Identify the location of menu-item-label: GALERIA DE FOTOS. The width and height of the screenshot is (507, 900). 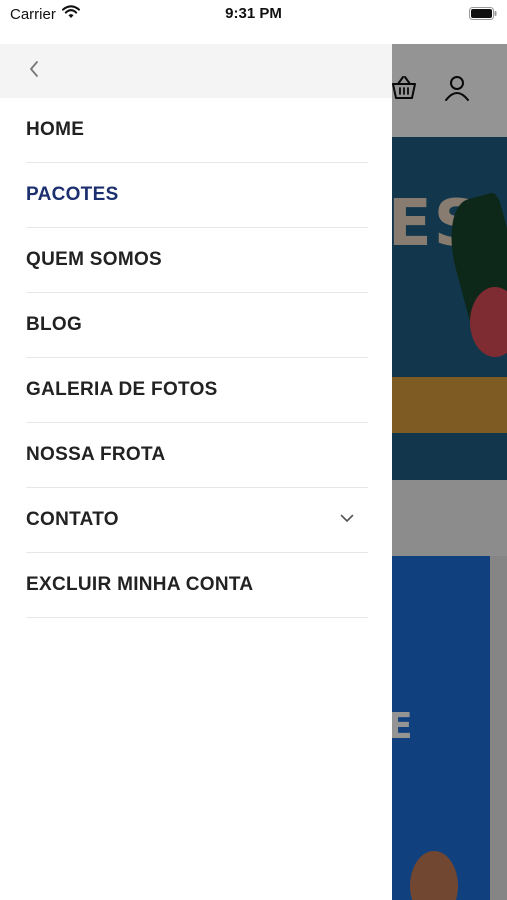
(122, 389).